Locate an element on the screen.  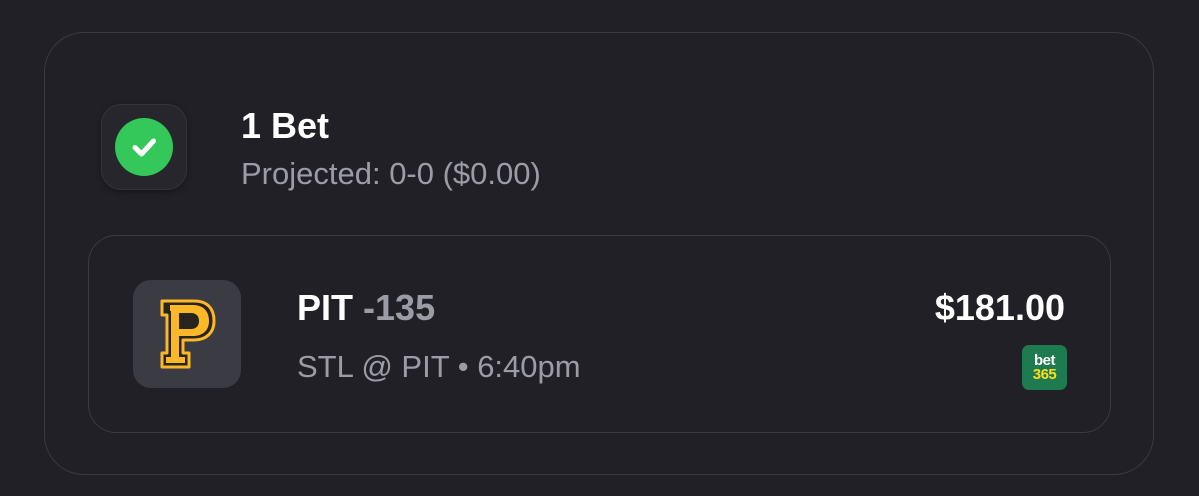
bet-amount: $181.00 is located at coordinates (999, 307).